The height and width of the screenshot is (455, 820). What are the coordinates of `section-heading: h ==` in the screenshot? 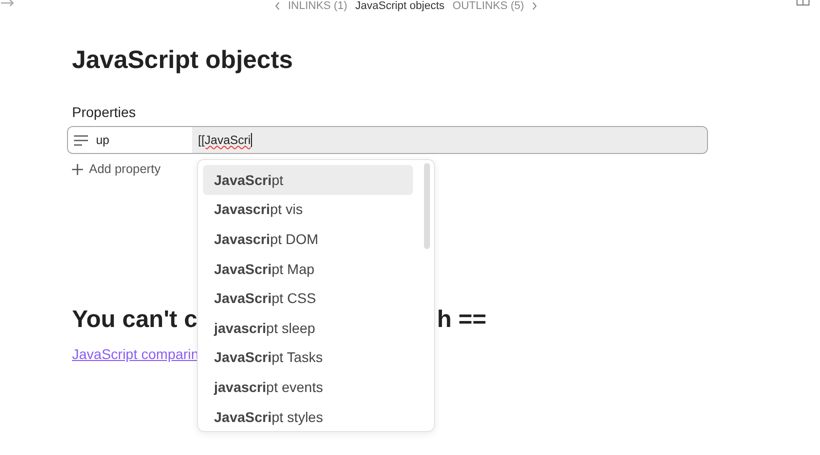 It's located at (461, 320).